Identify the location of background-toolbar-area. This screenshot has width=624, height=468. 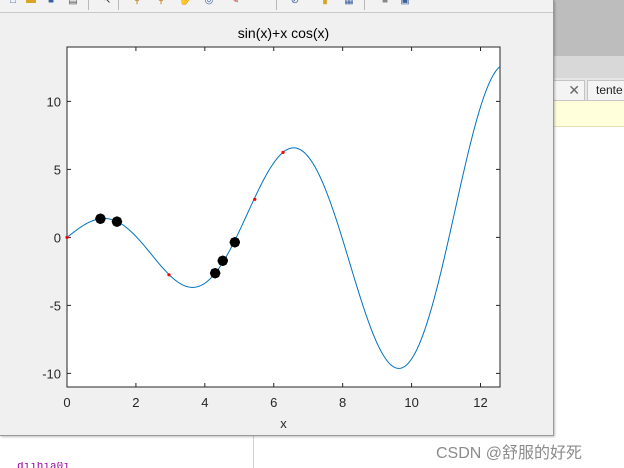
(588, 67).